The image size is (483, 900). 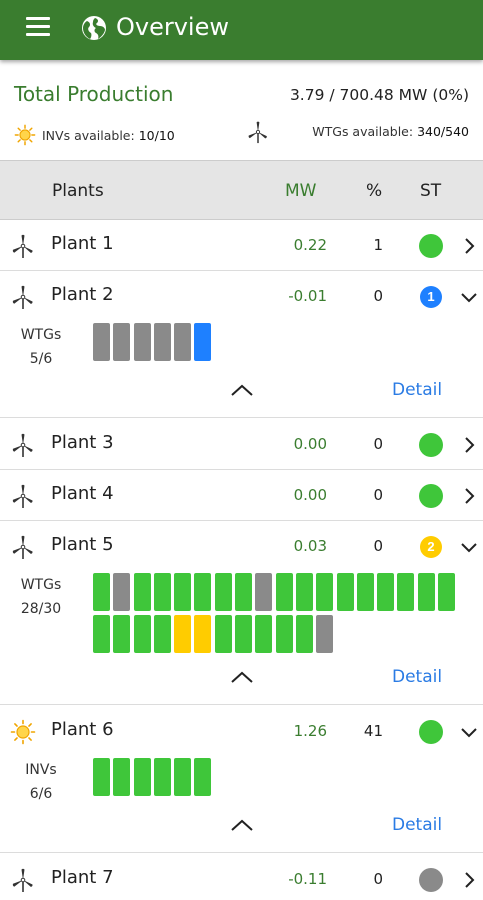 What do you see at coordinates (78, 191) in the screenshot?
I see `column-header-plants: Plants` at bounding box center [78, 191].